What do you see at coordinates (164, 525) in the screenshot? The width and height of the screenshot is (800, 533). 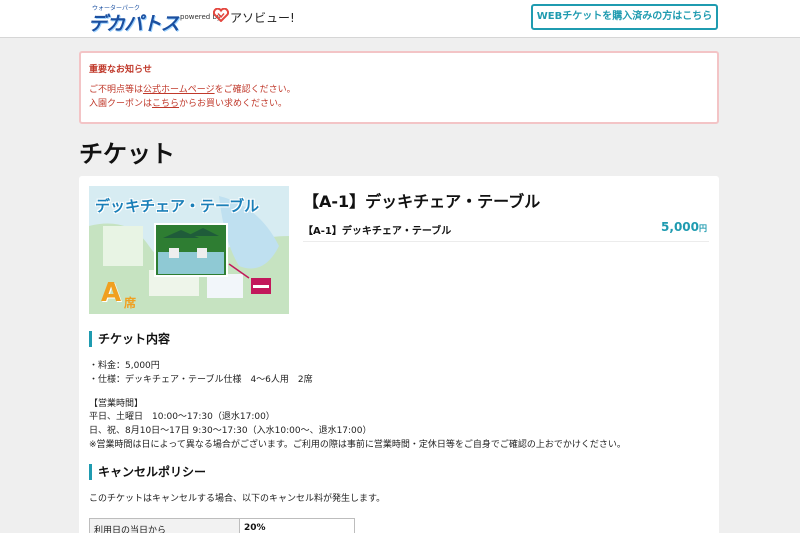 I see `cancel-fee-period: 利用日の当日から` at bounding box center [164, 525].